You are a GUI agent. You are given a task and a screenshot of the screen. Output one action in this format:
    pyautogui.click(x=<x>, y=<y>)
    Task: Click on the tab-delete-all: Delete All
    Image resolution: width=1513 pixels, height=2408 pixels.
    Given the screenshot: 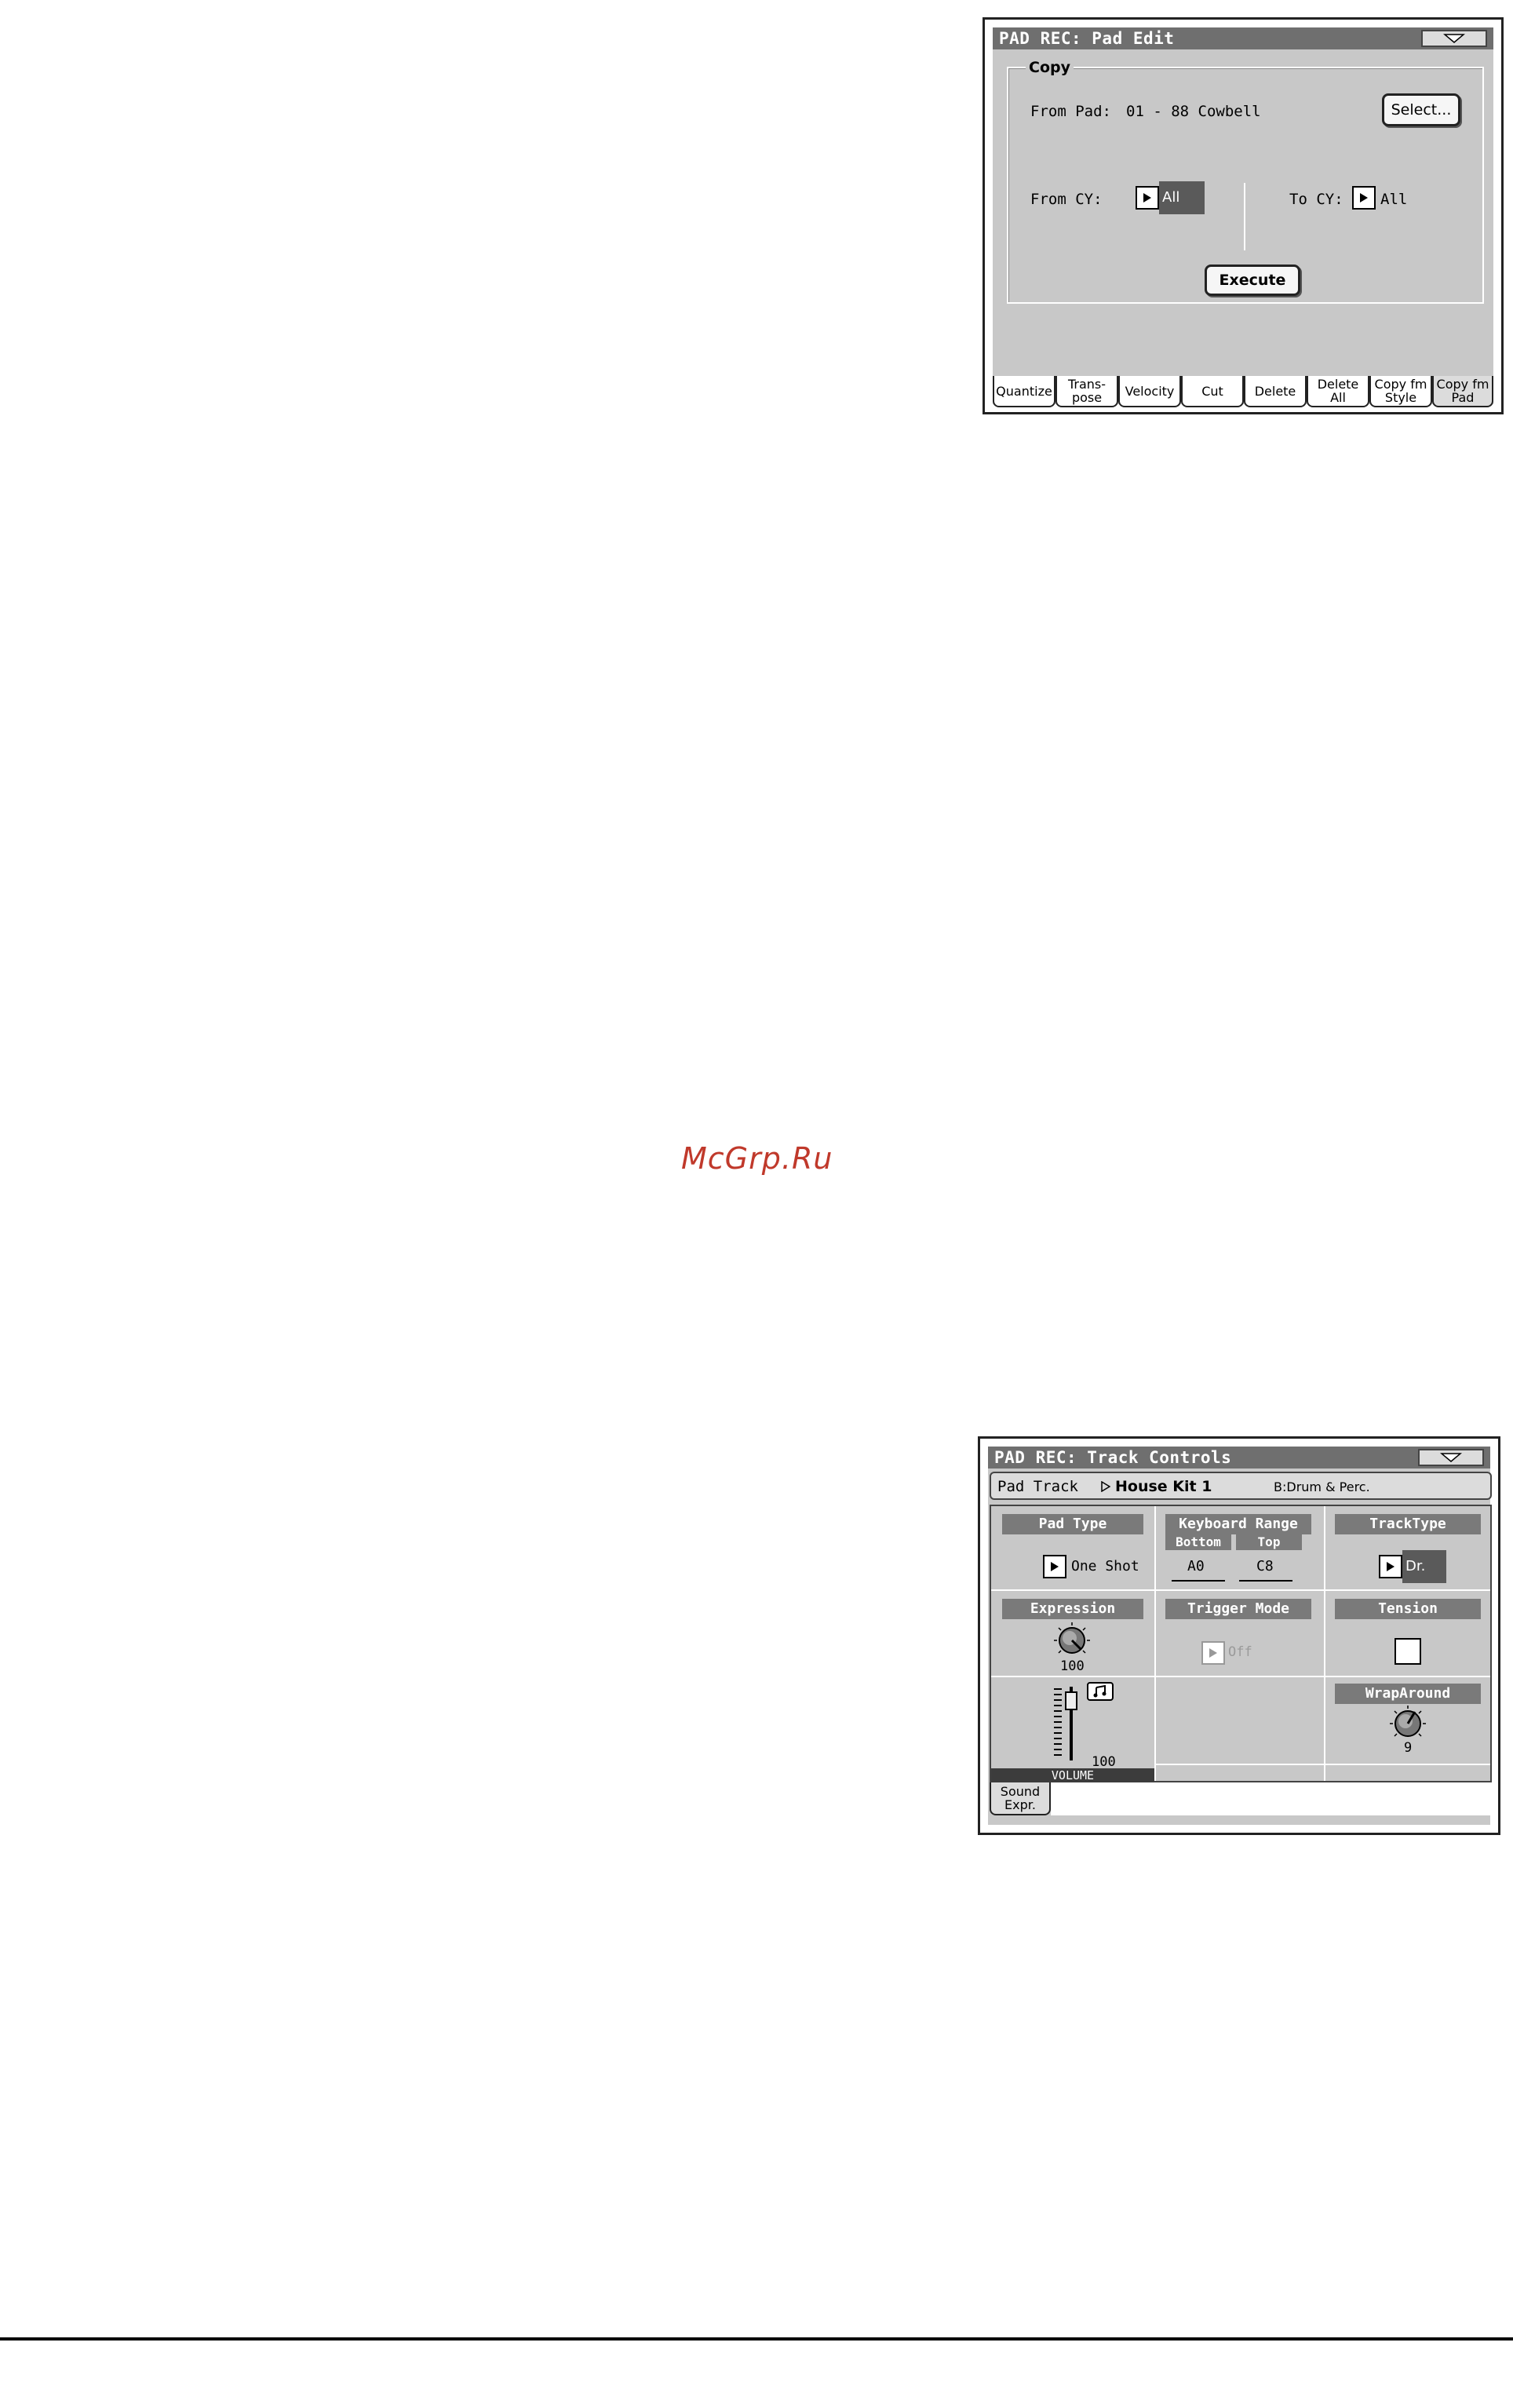 What is the action you would take?
    pyautogui.click(x=1338, y=392)
    